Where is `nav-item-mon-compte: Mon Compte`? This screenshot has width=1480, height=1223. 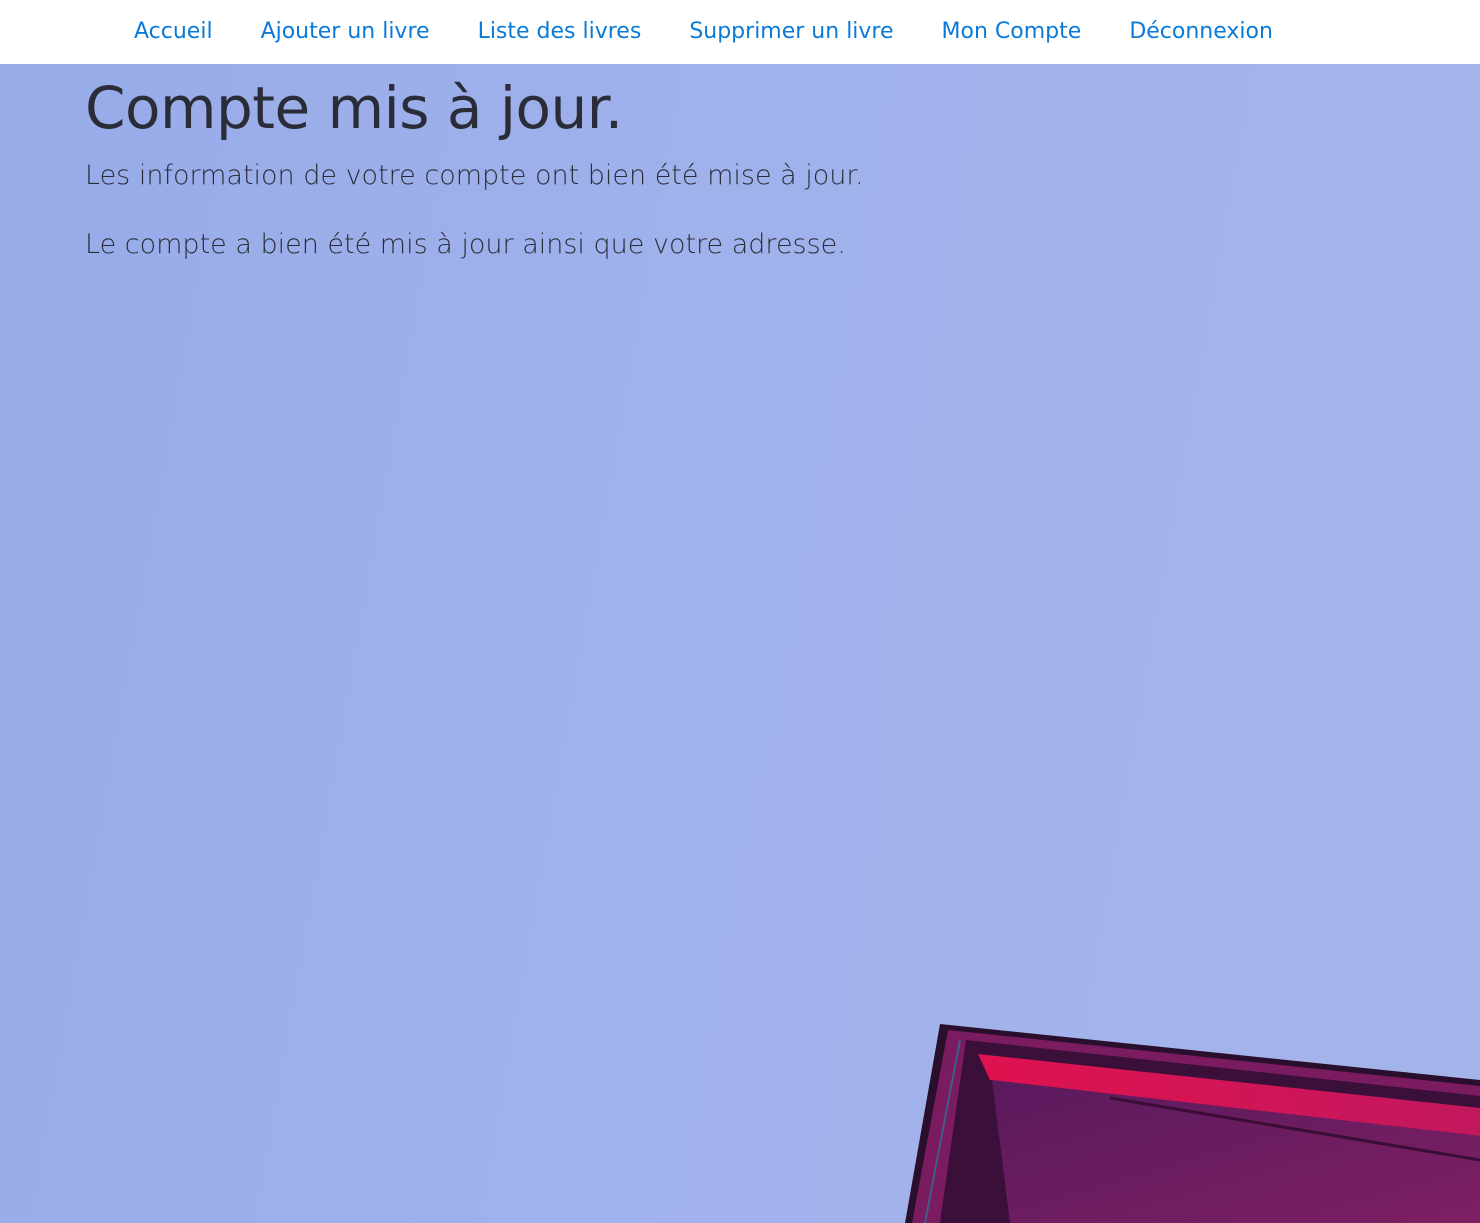 nav-item-mon-compte: Mon Compte is located at coordinates (1012, 32).